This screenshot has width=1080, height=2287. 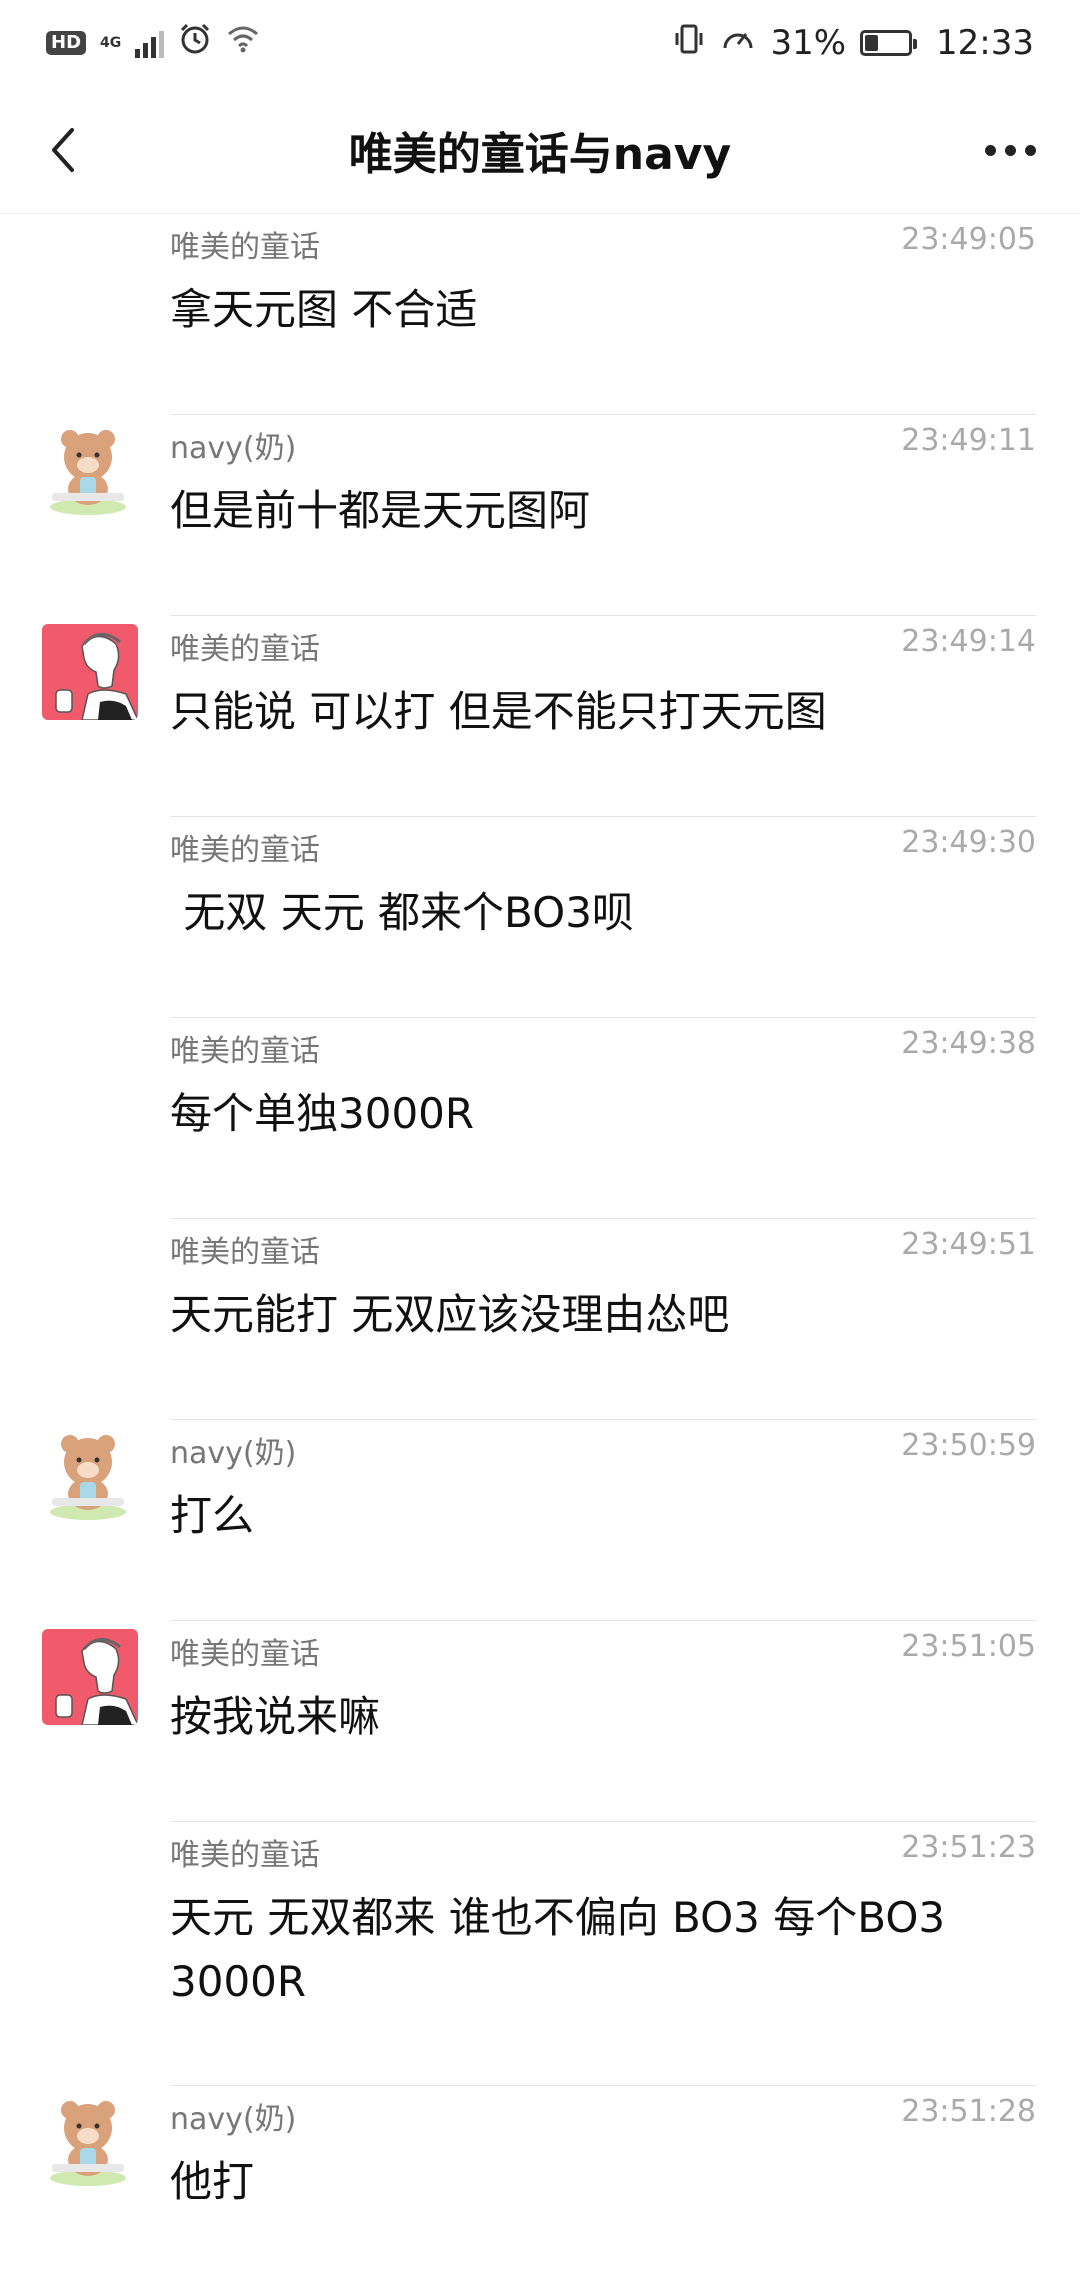 I want to click on speed-icon, so click(x=738, y=43).